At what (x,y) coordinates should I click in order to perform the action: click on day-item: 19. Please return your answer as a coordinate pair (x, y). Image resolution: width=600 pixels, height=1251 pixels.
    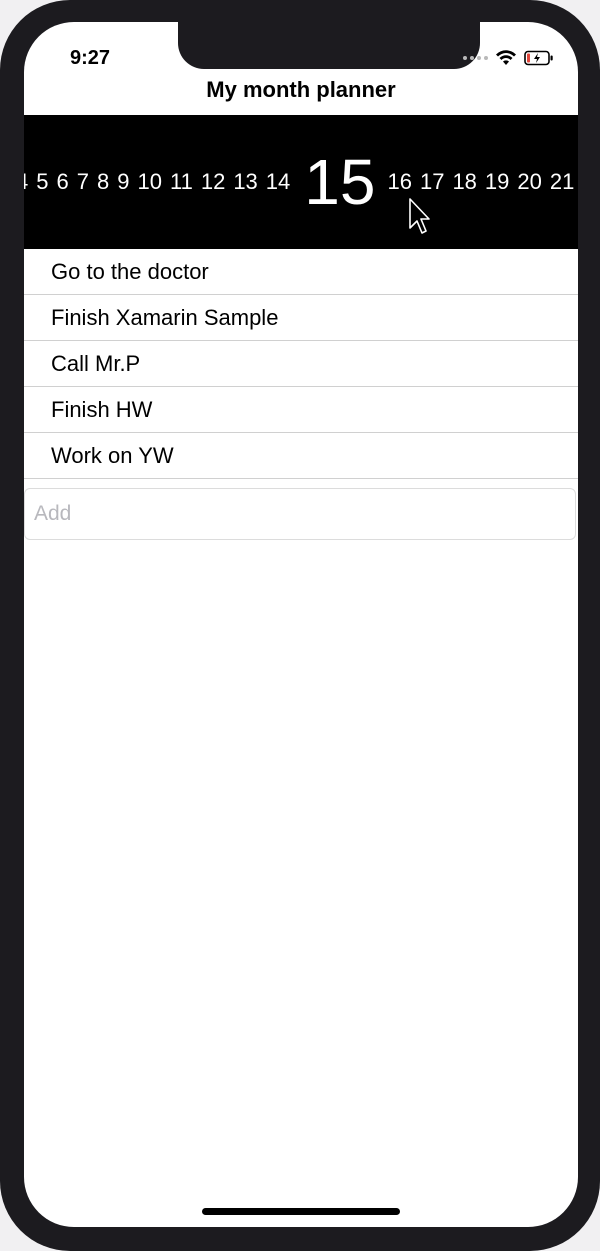
    Looking at the image, I should click on (497, 182).